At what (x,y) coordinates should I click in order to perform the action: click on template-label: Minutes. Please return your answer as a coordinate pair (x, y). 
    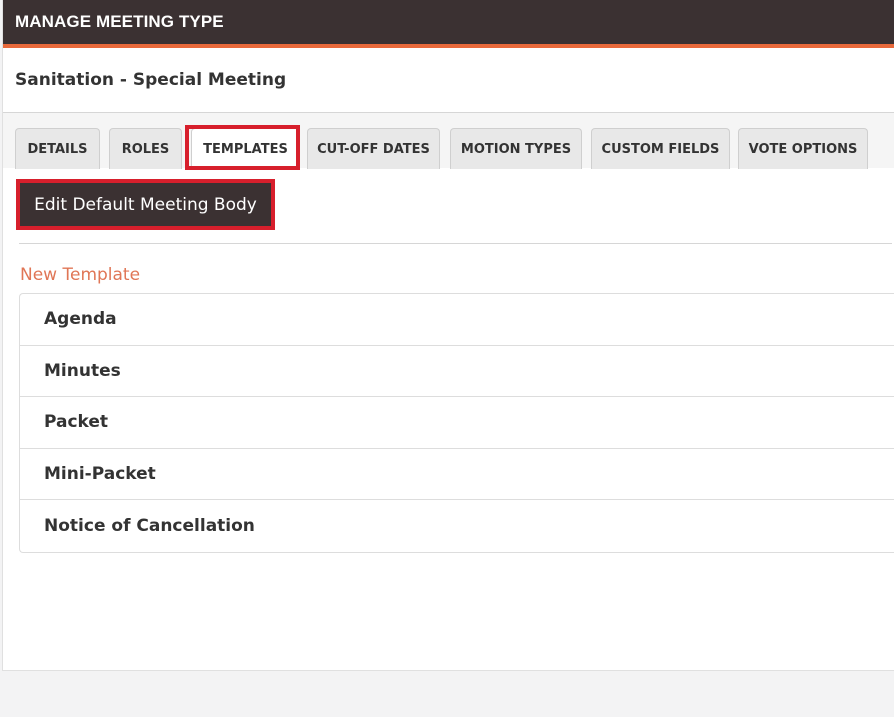
    Looking at the image, I should click on (82, 370).